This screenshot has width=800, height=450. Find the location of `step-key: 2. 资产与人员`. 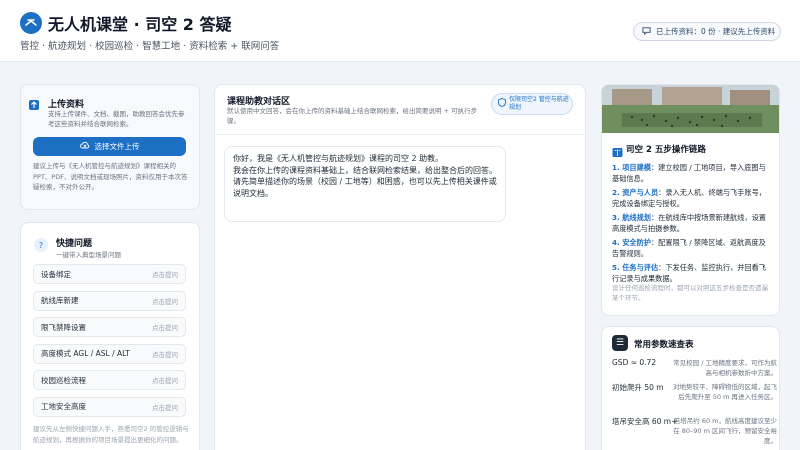

step-key: 2. 资产与人员 is located at coordinates (635, 192).